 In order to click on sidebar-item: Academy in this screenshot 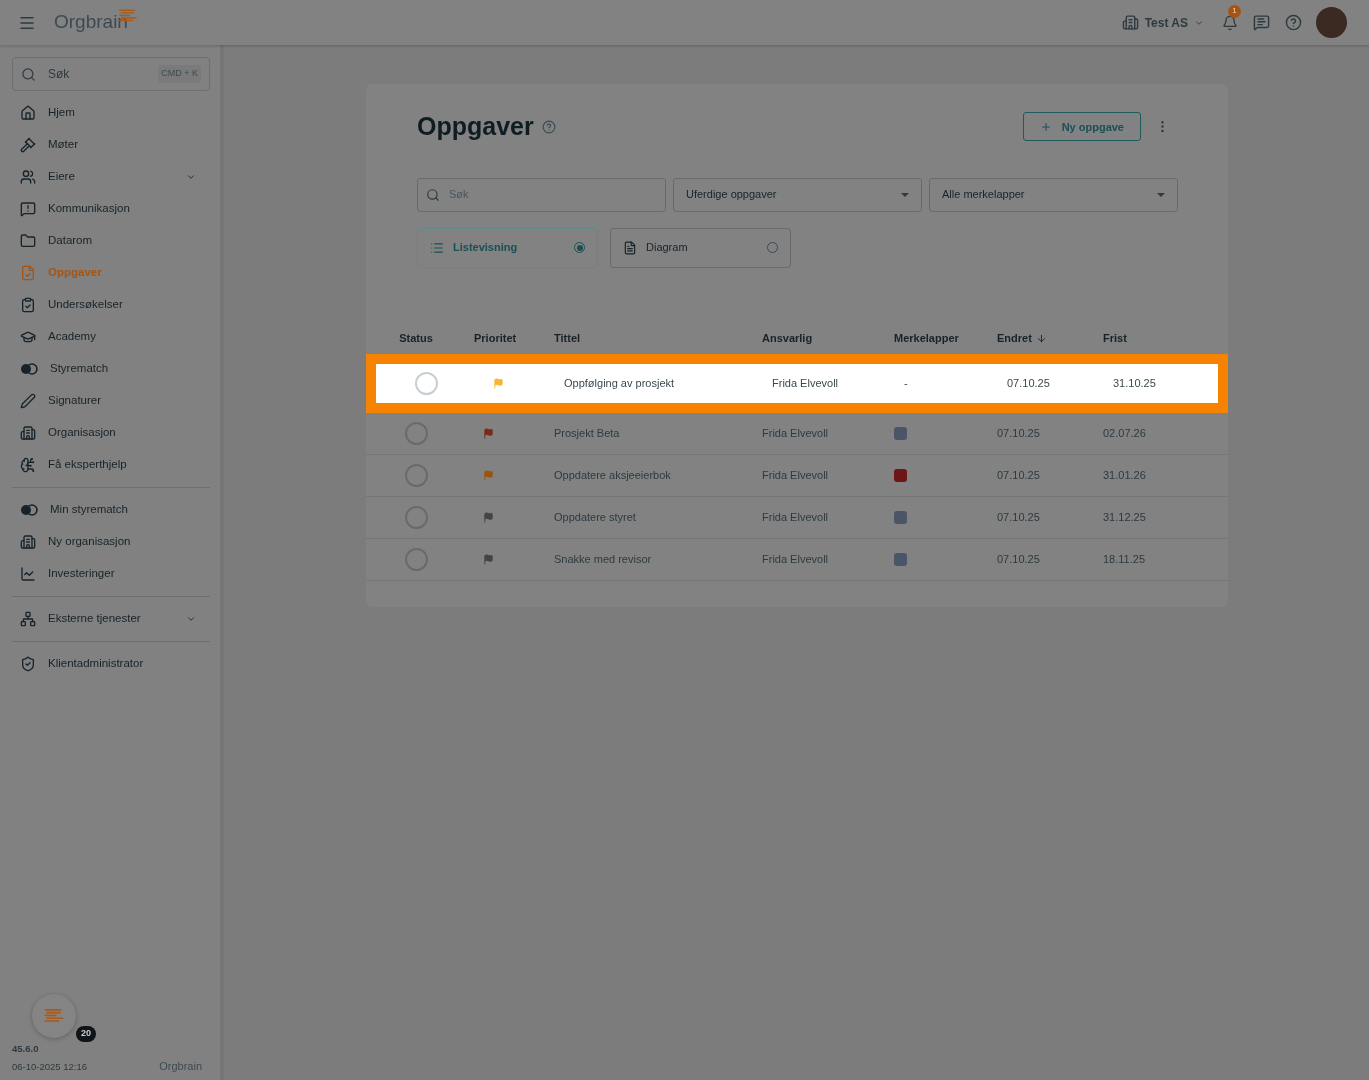, I will do `click(111, 337)`.